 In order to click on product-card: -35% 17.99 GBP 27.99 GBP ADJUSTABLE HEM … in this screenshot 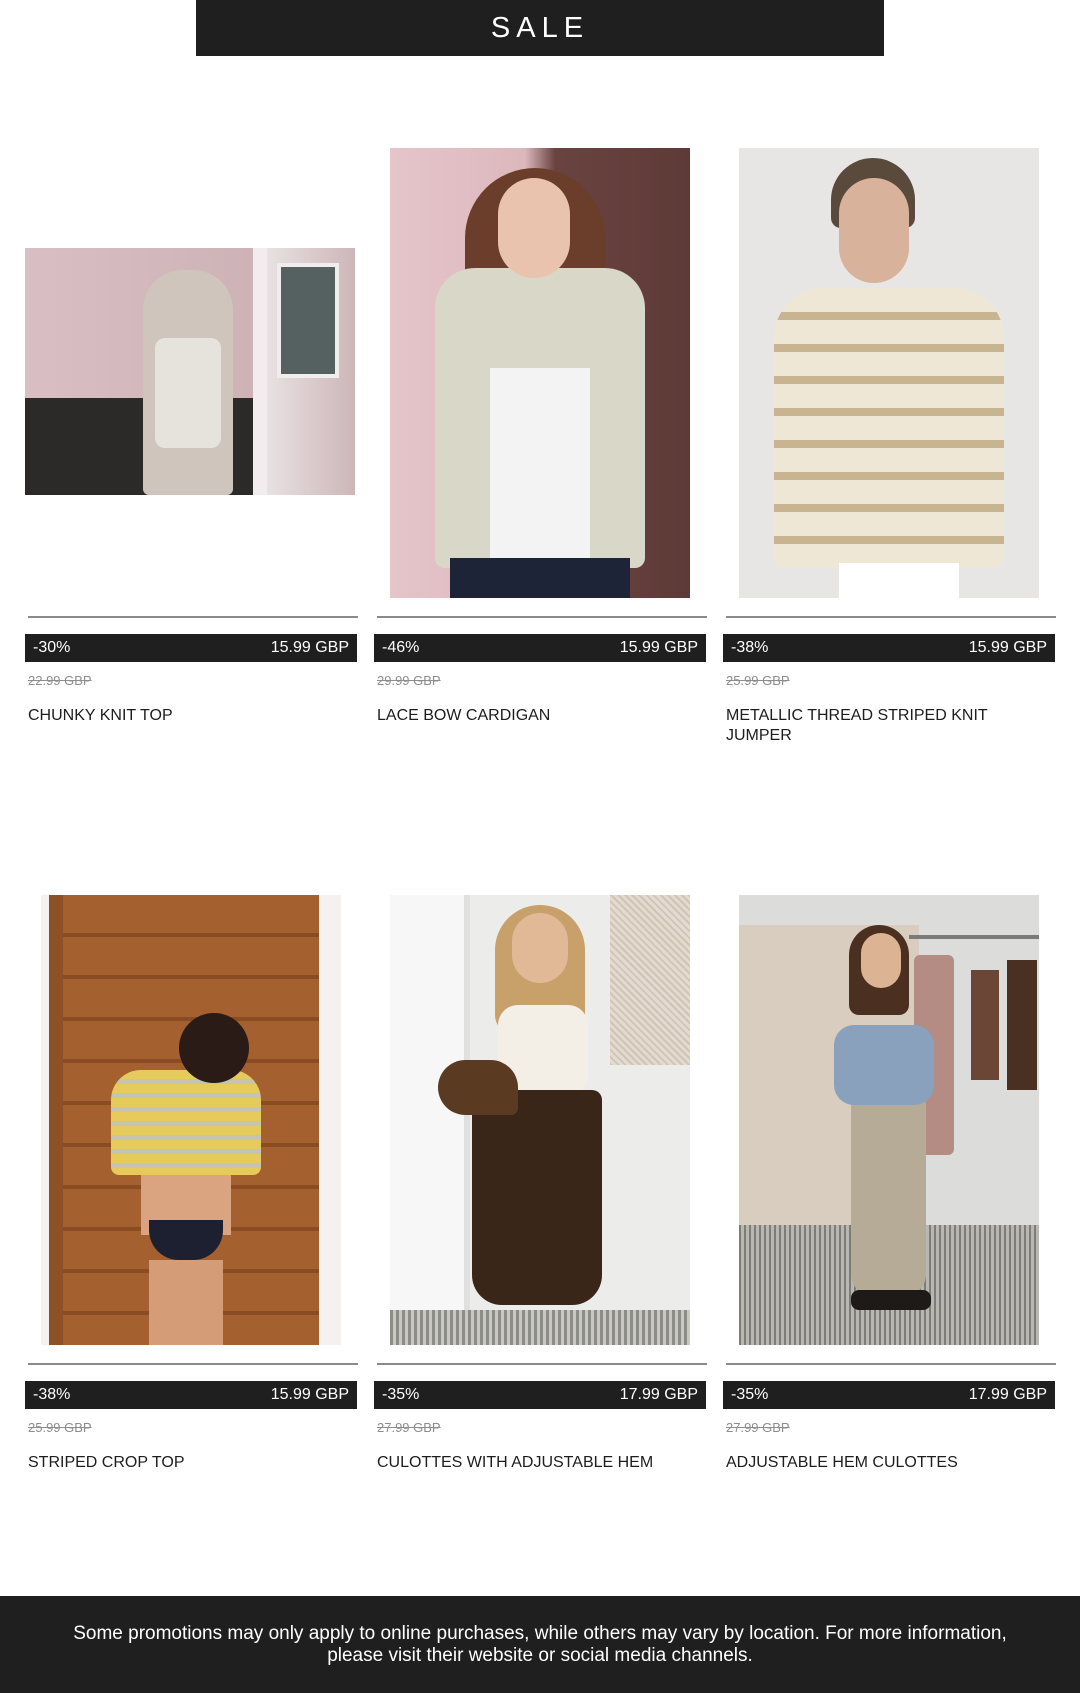, I will do `click(889, 1190)`.